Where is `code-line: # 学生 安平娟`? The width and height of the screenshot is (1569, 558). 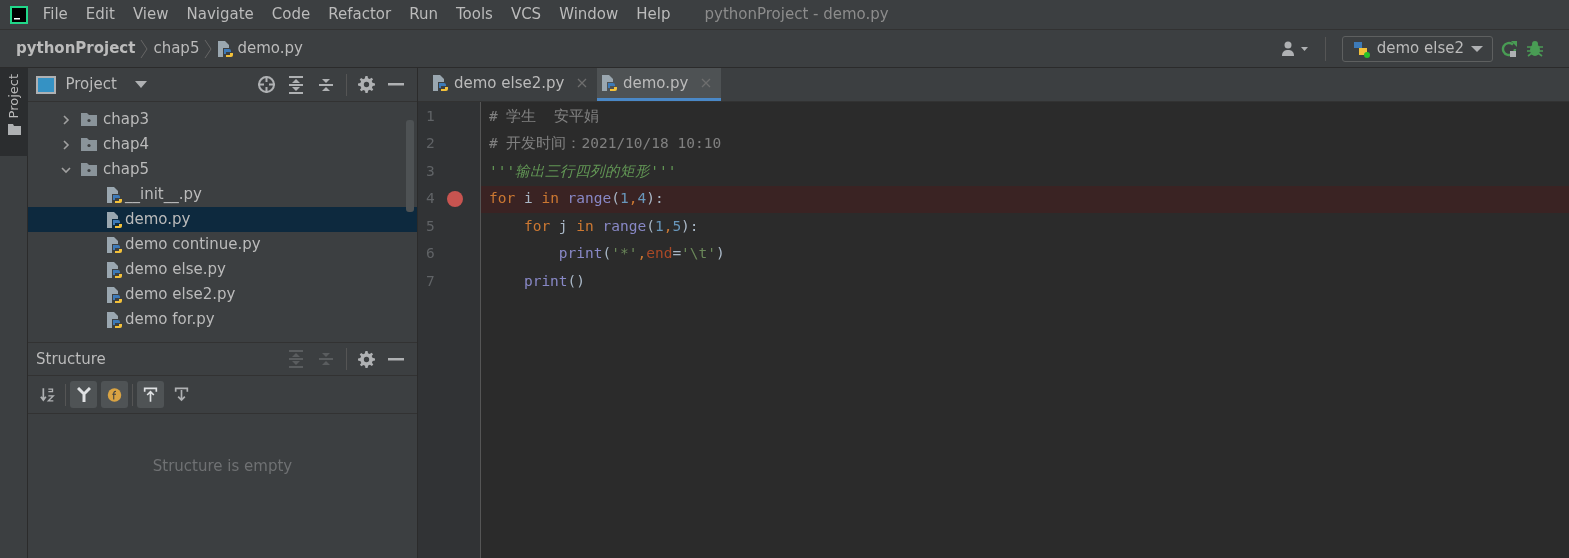 code-line: # 学生 安平娟 is located at coordinates (544, 116).